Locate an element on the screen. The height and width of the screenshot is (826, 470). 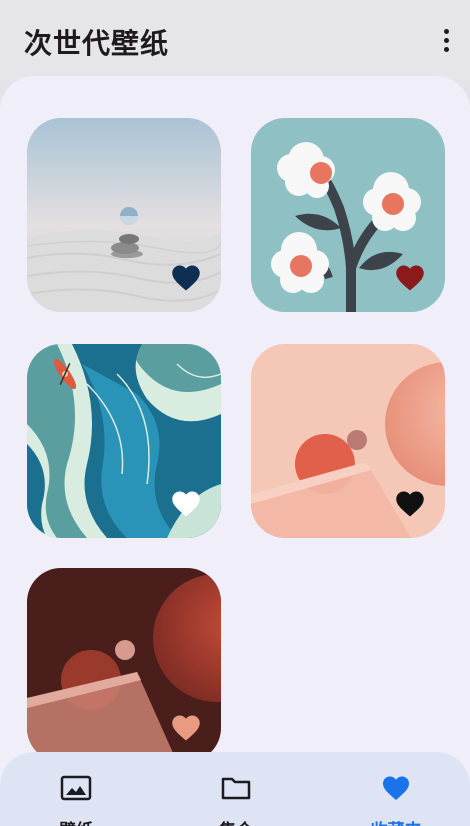
heart-icon is located at coordinates (396, 788).